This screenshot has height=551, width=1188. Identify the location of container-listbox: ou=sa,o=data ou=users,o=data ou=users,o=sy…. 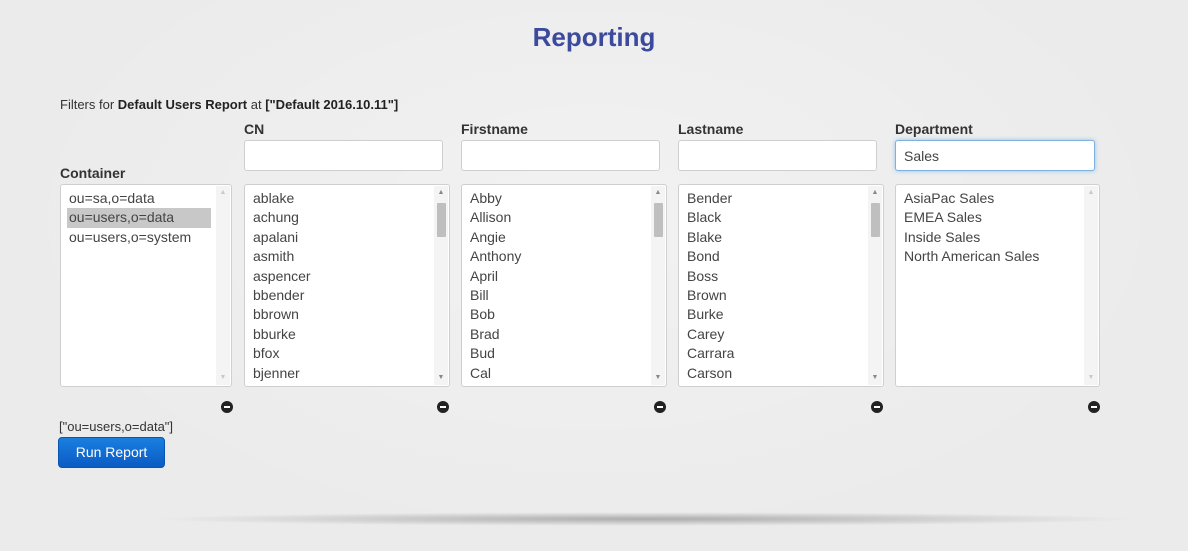
(146, 285).